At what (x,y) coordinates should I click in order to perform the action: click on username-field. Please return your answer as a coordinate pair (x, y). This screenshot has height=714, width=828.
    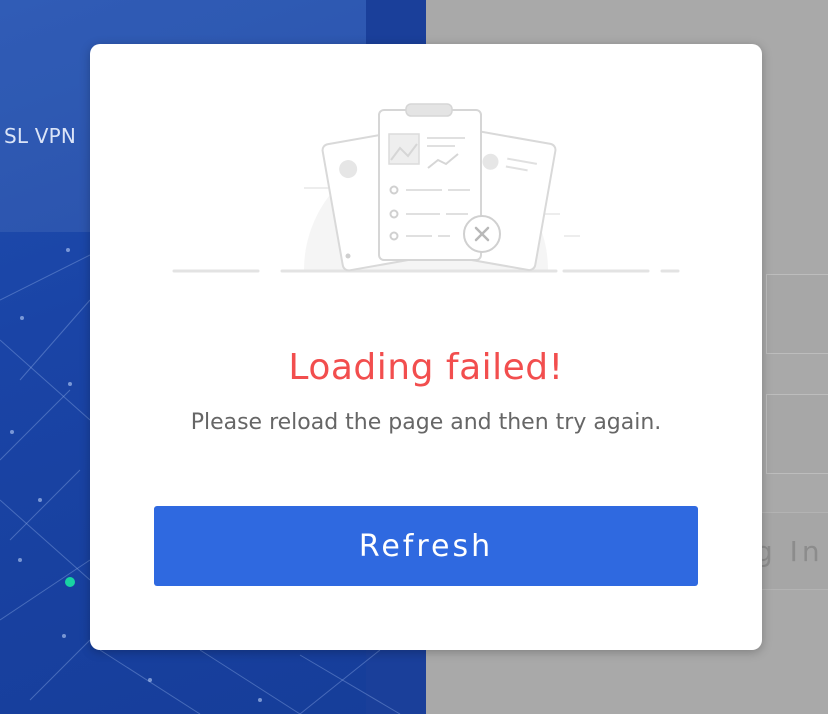
    Looking at the image, I should click on (797, 314).